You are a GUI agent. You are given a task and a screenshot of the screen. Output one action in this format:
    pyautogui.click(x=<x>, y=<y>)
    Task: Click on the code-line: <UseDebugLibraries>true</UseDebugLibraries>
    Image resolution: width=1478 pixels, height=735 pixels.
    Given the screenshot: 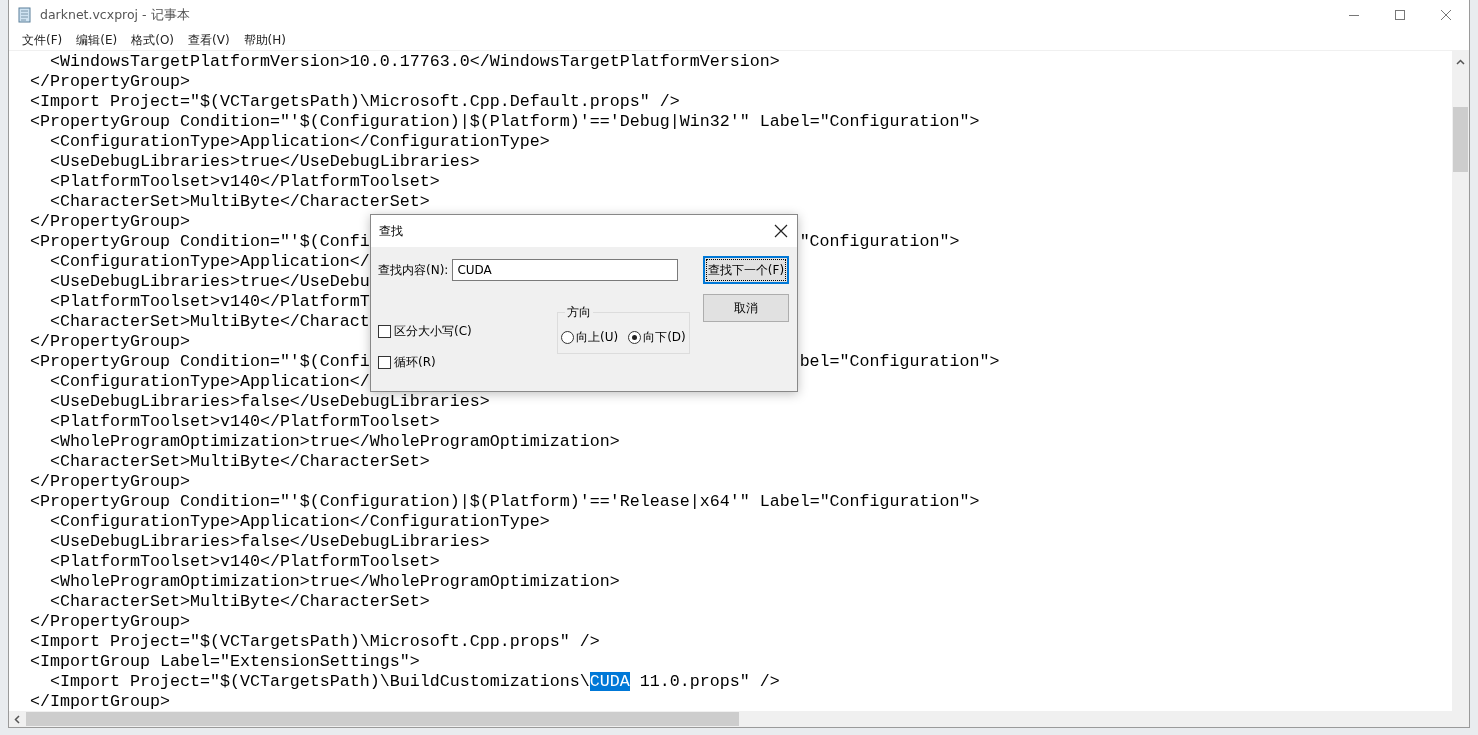 What is the action you would take?
    pyautogui.click(x=264, y=162)
    